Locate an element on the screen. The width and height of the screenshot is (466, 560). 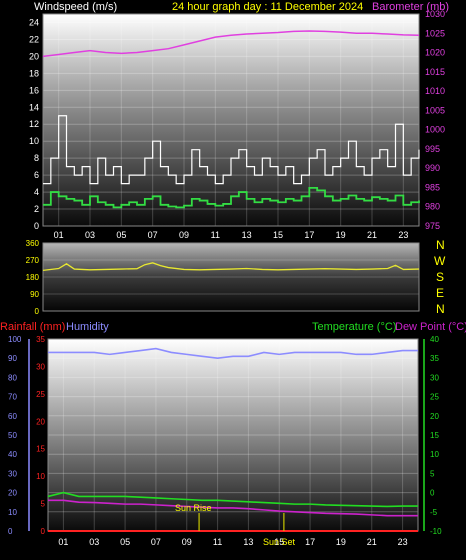
direction-label-n-bottom: N is located at coordinates (440, 309).